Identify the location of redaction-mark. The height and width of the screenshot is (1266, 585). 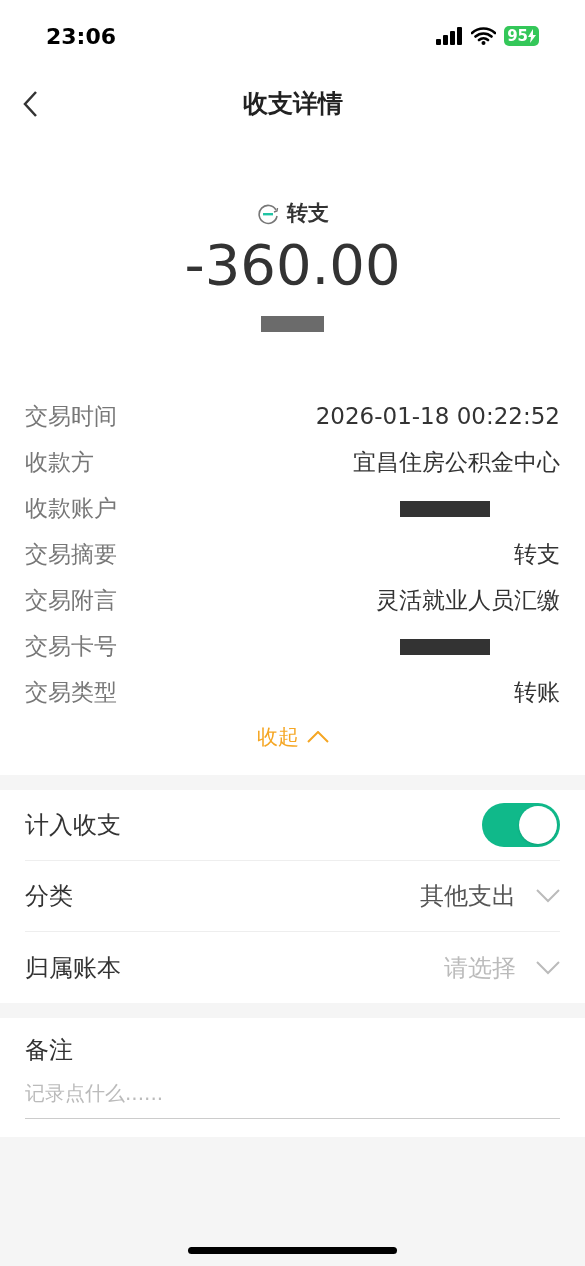
(292, 323).